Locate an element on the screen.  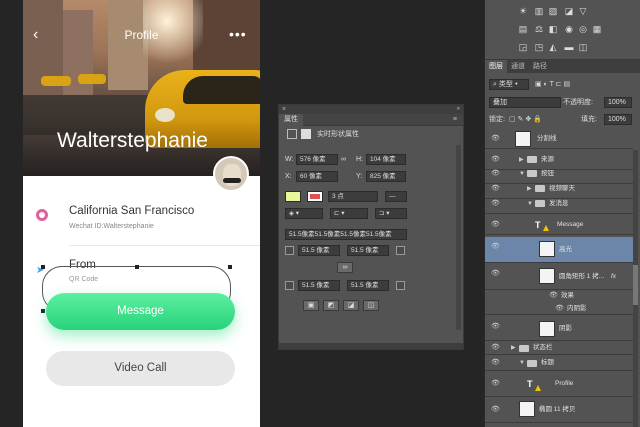
layer-divider-line: 👁 分割线 is located at coordinates (559, 139).